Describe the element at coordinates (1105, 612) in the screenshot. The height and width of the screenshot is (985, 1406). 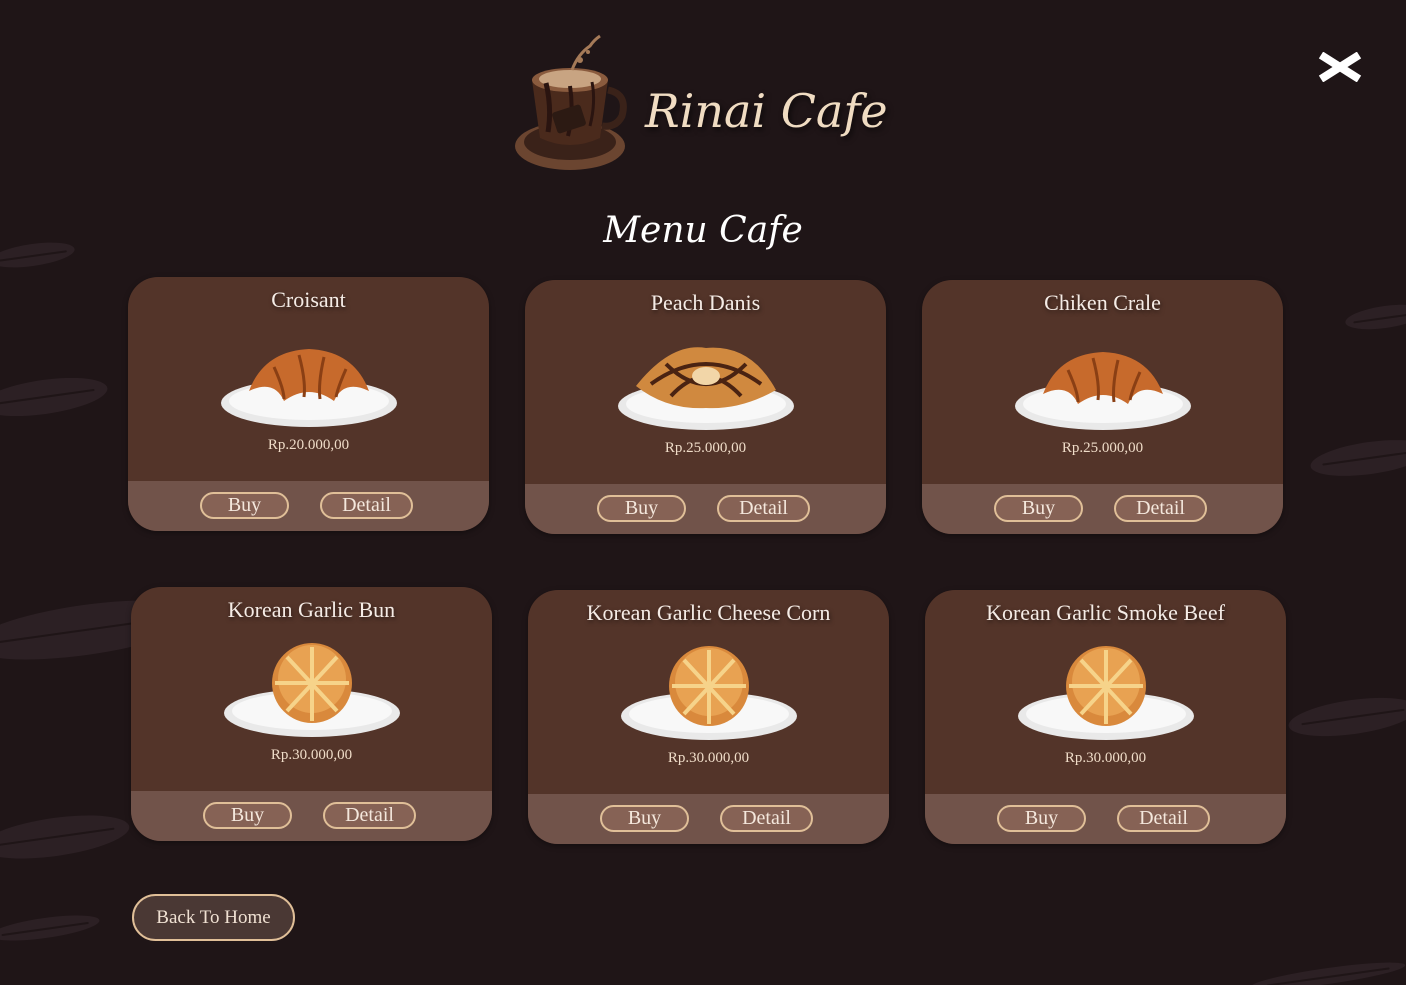
I see `menu-item-name: Korean Garlic Smoke Beef` at that location.